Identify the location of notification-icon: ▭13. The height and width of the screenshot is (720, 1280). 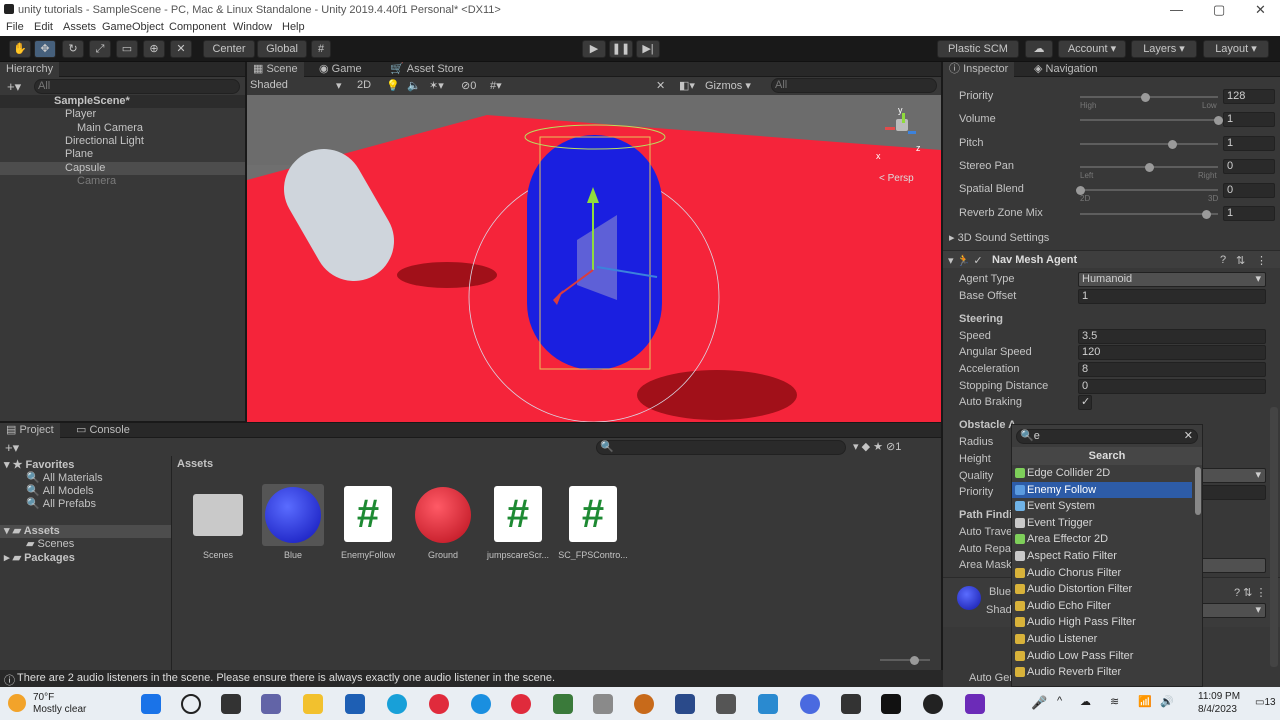
(1265, 702).